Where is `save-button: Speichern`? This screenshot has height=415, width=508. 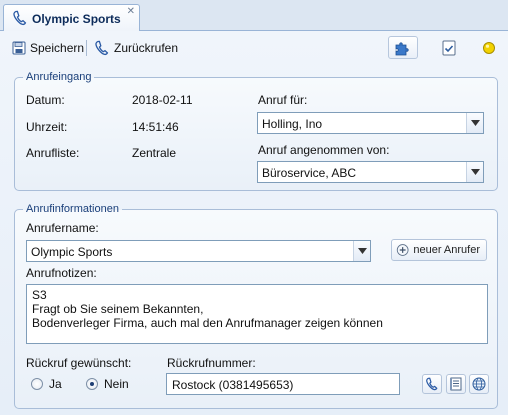 save-button: Speichern is located at coordinates (48, 48).